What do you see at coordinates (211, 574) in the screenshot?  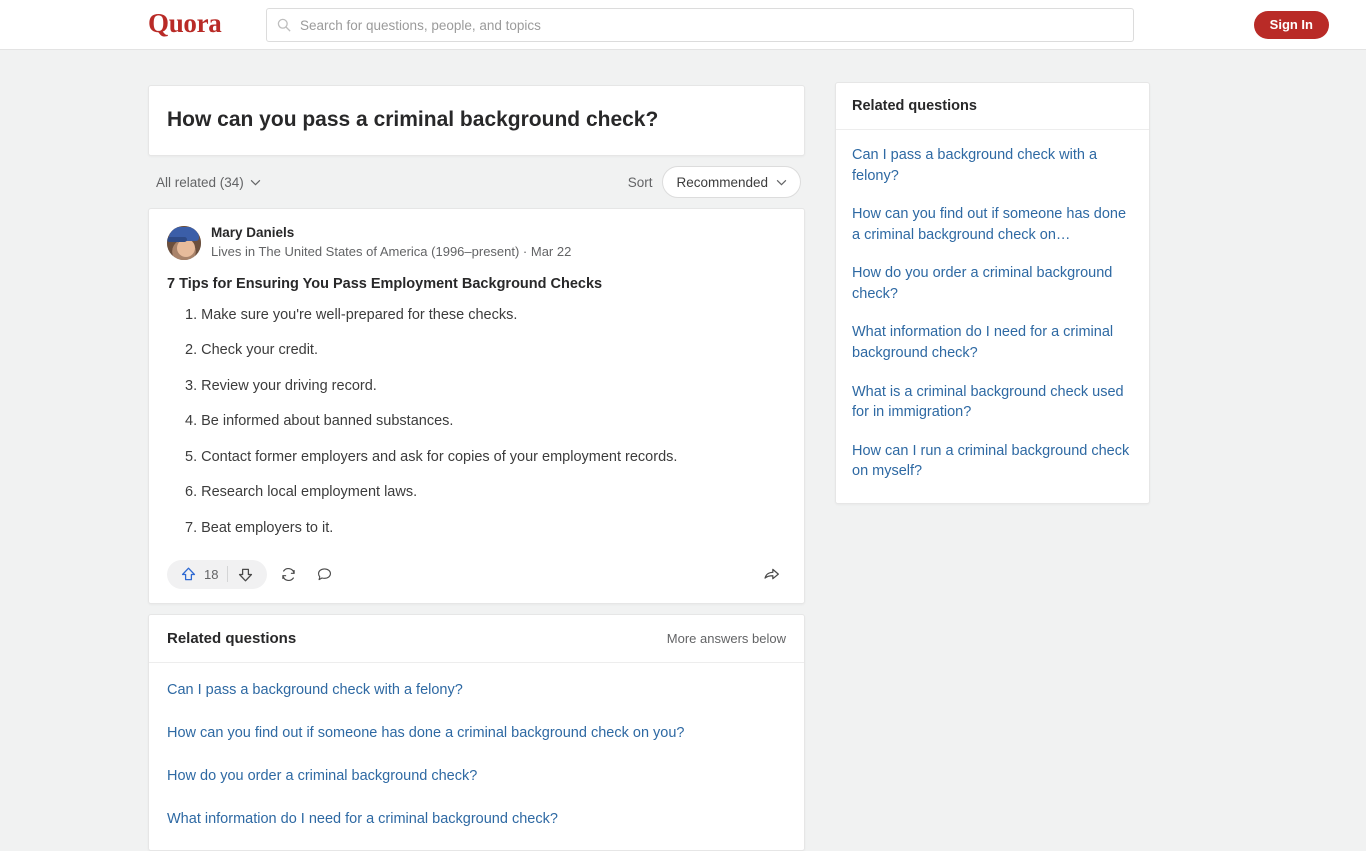 I see `upvote-count: 18` at bounding box center [211, 574].